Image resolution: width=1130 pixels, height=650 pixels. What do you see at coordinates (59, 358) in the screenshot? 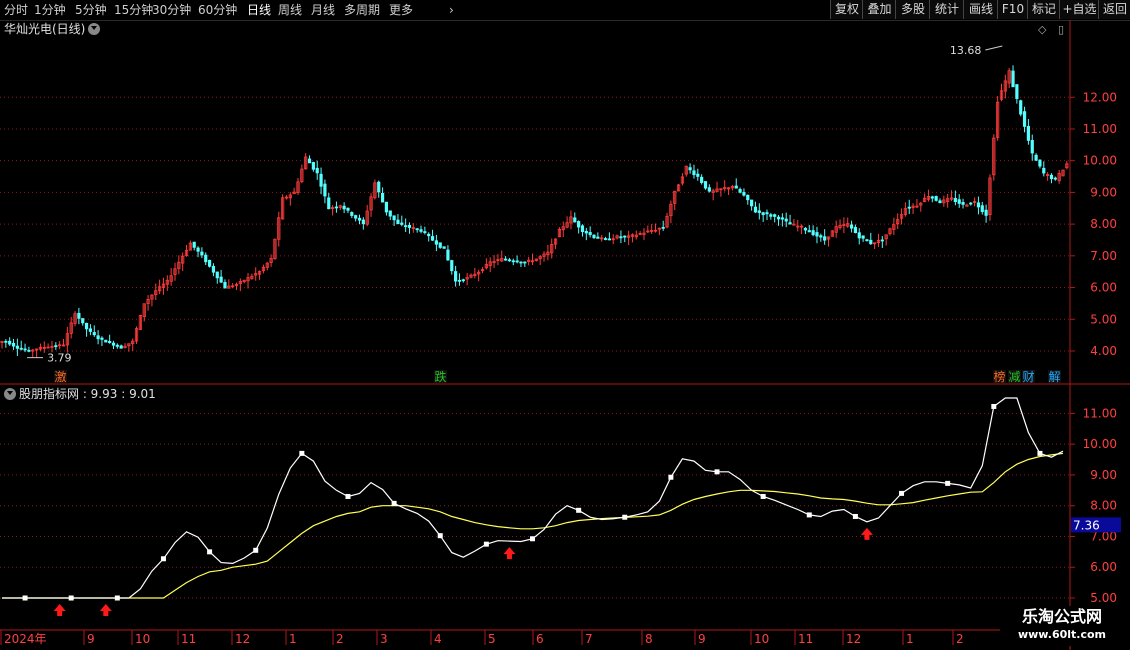
I see `min-price-label: 3.79` at bounding box center [59, 358].